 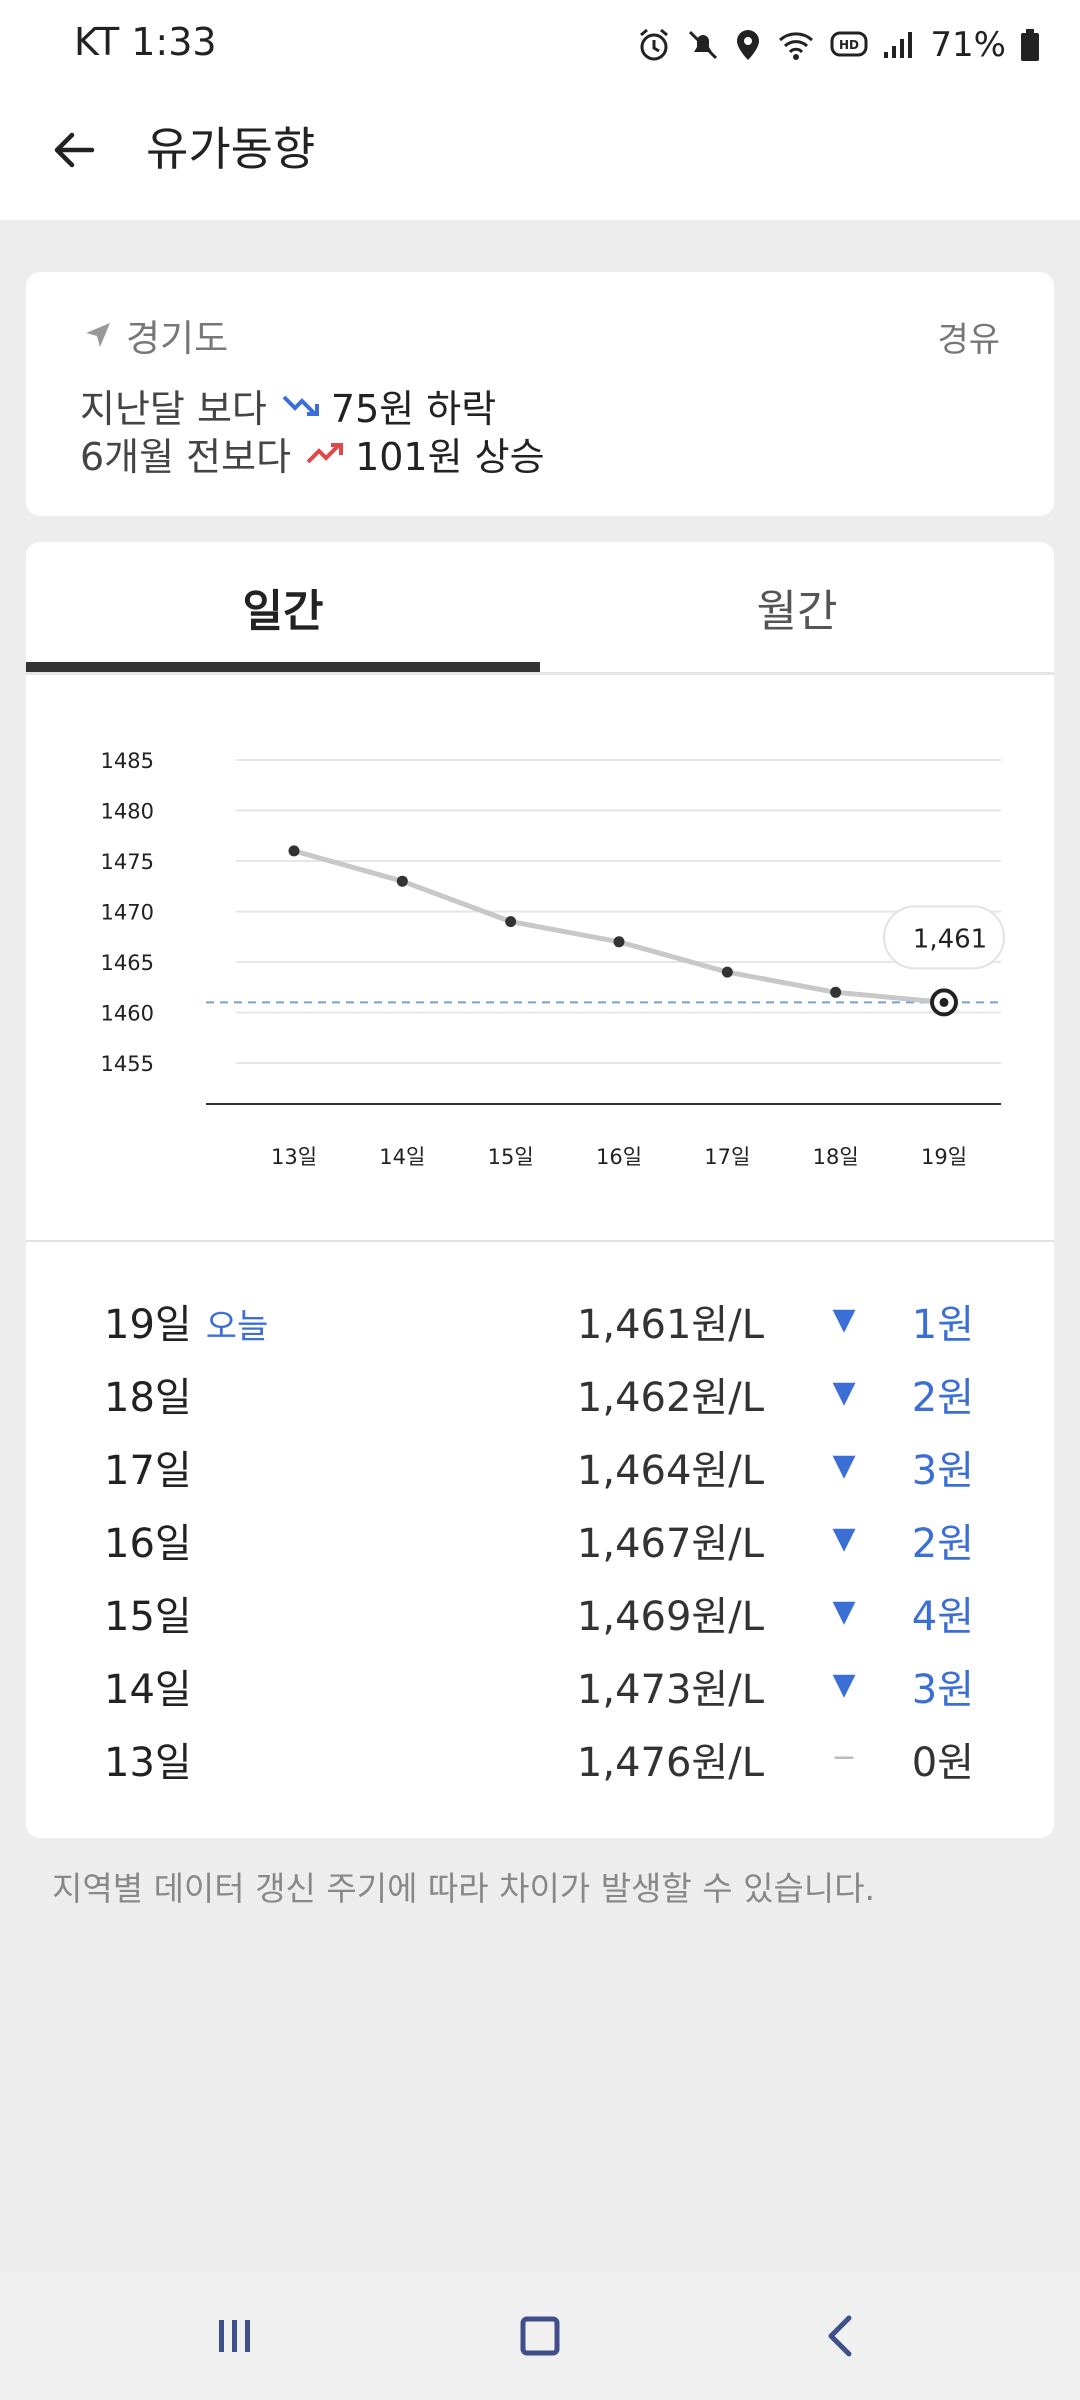 What do you see at coordinates (127, 761) in the screenshot?
I see `y-tick-label: 1485` at bounding box center [127, 761].